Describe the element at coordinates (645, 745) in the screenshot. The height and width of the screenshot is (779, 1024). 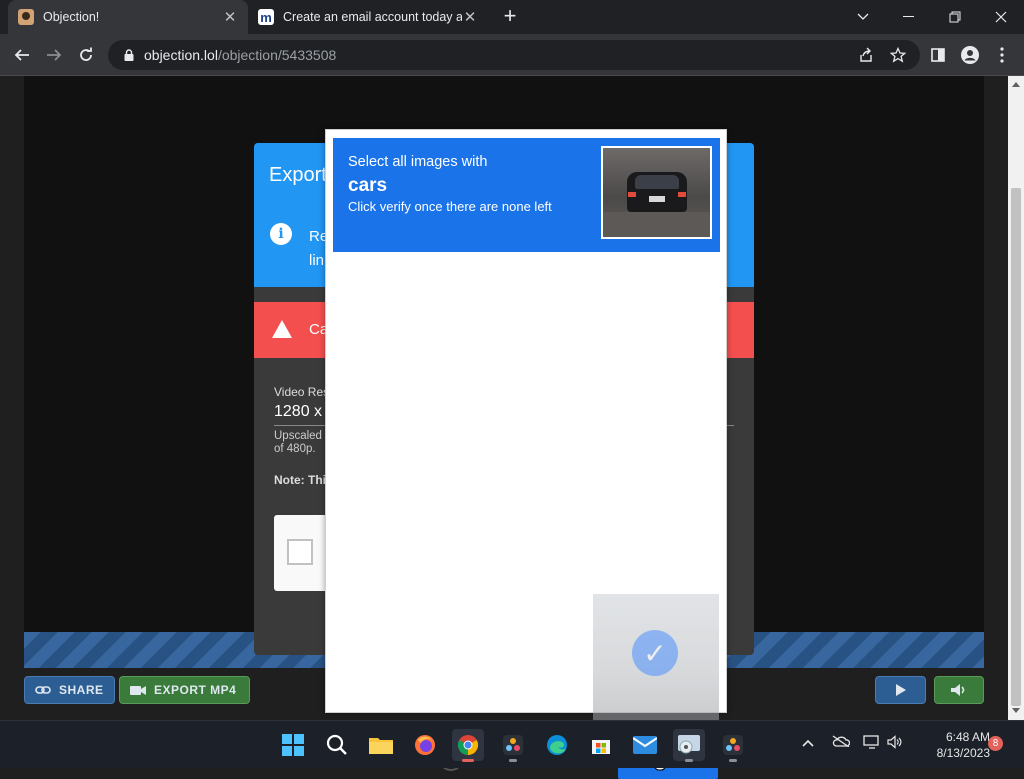
I see `mail-icon` at that location.